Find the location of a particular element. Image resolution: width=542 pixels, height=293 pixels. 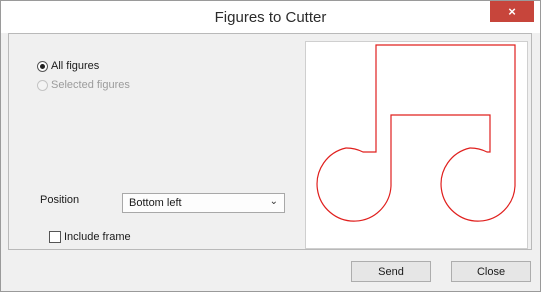

title-bar: Figures to Cutter × is located at coordinates (270, 17).